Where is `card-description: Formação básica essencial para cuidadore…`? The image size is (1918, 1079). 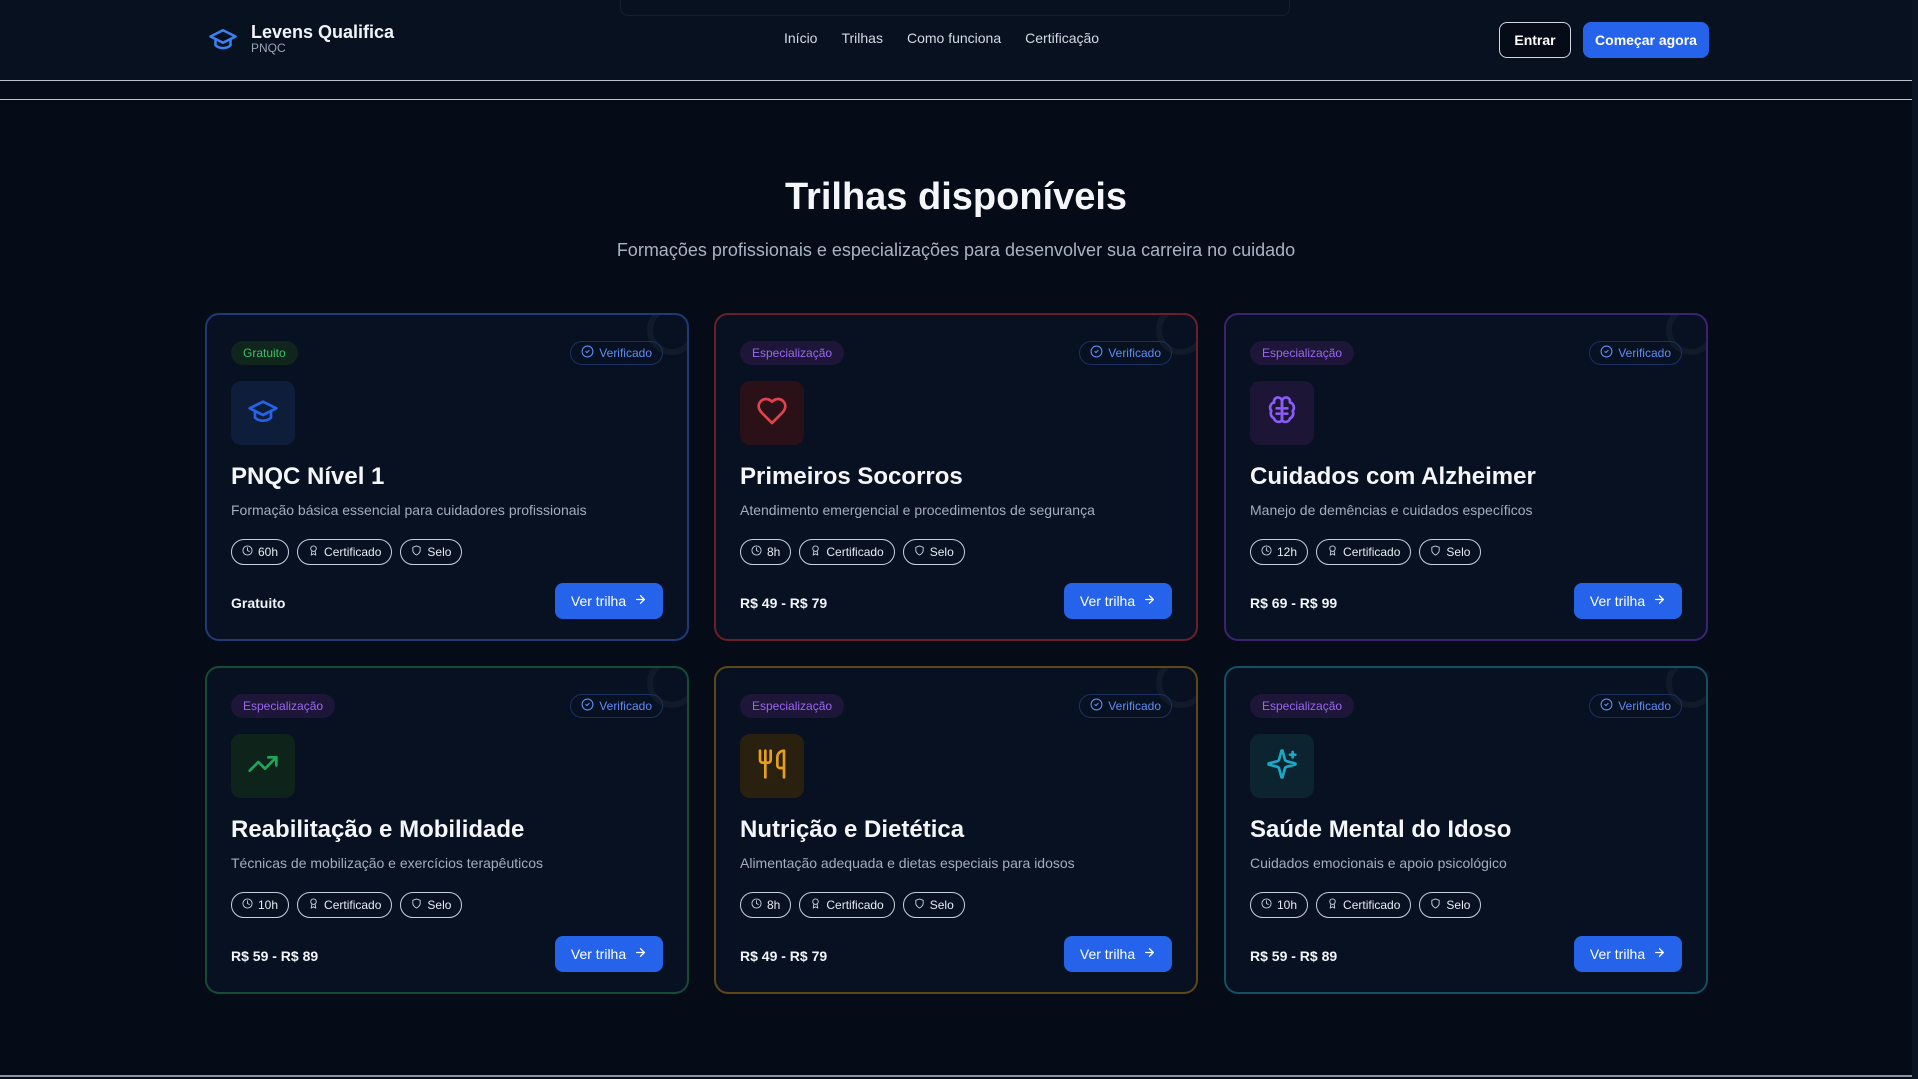 card-description: Formação básica essencial para cuidadore… is located at coordinates (409, 510).